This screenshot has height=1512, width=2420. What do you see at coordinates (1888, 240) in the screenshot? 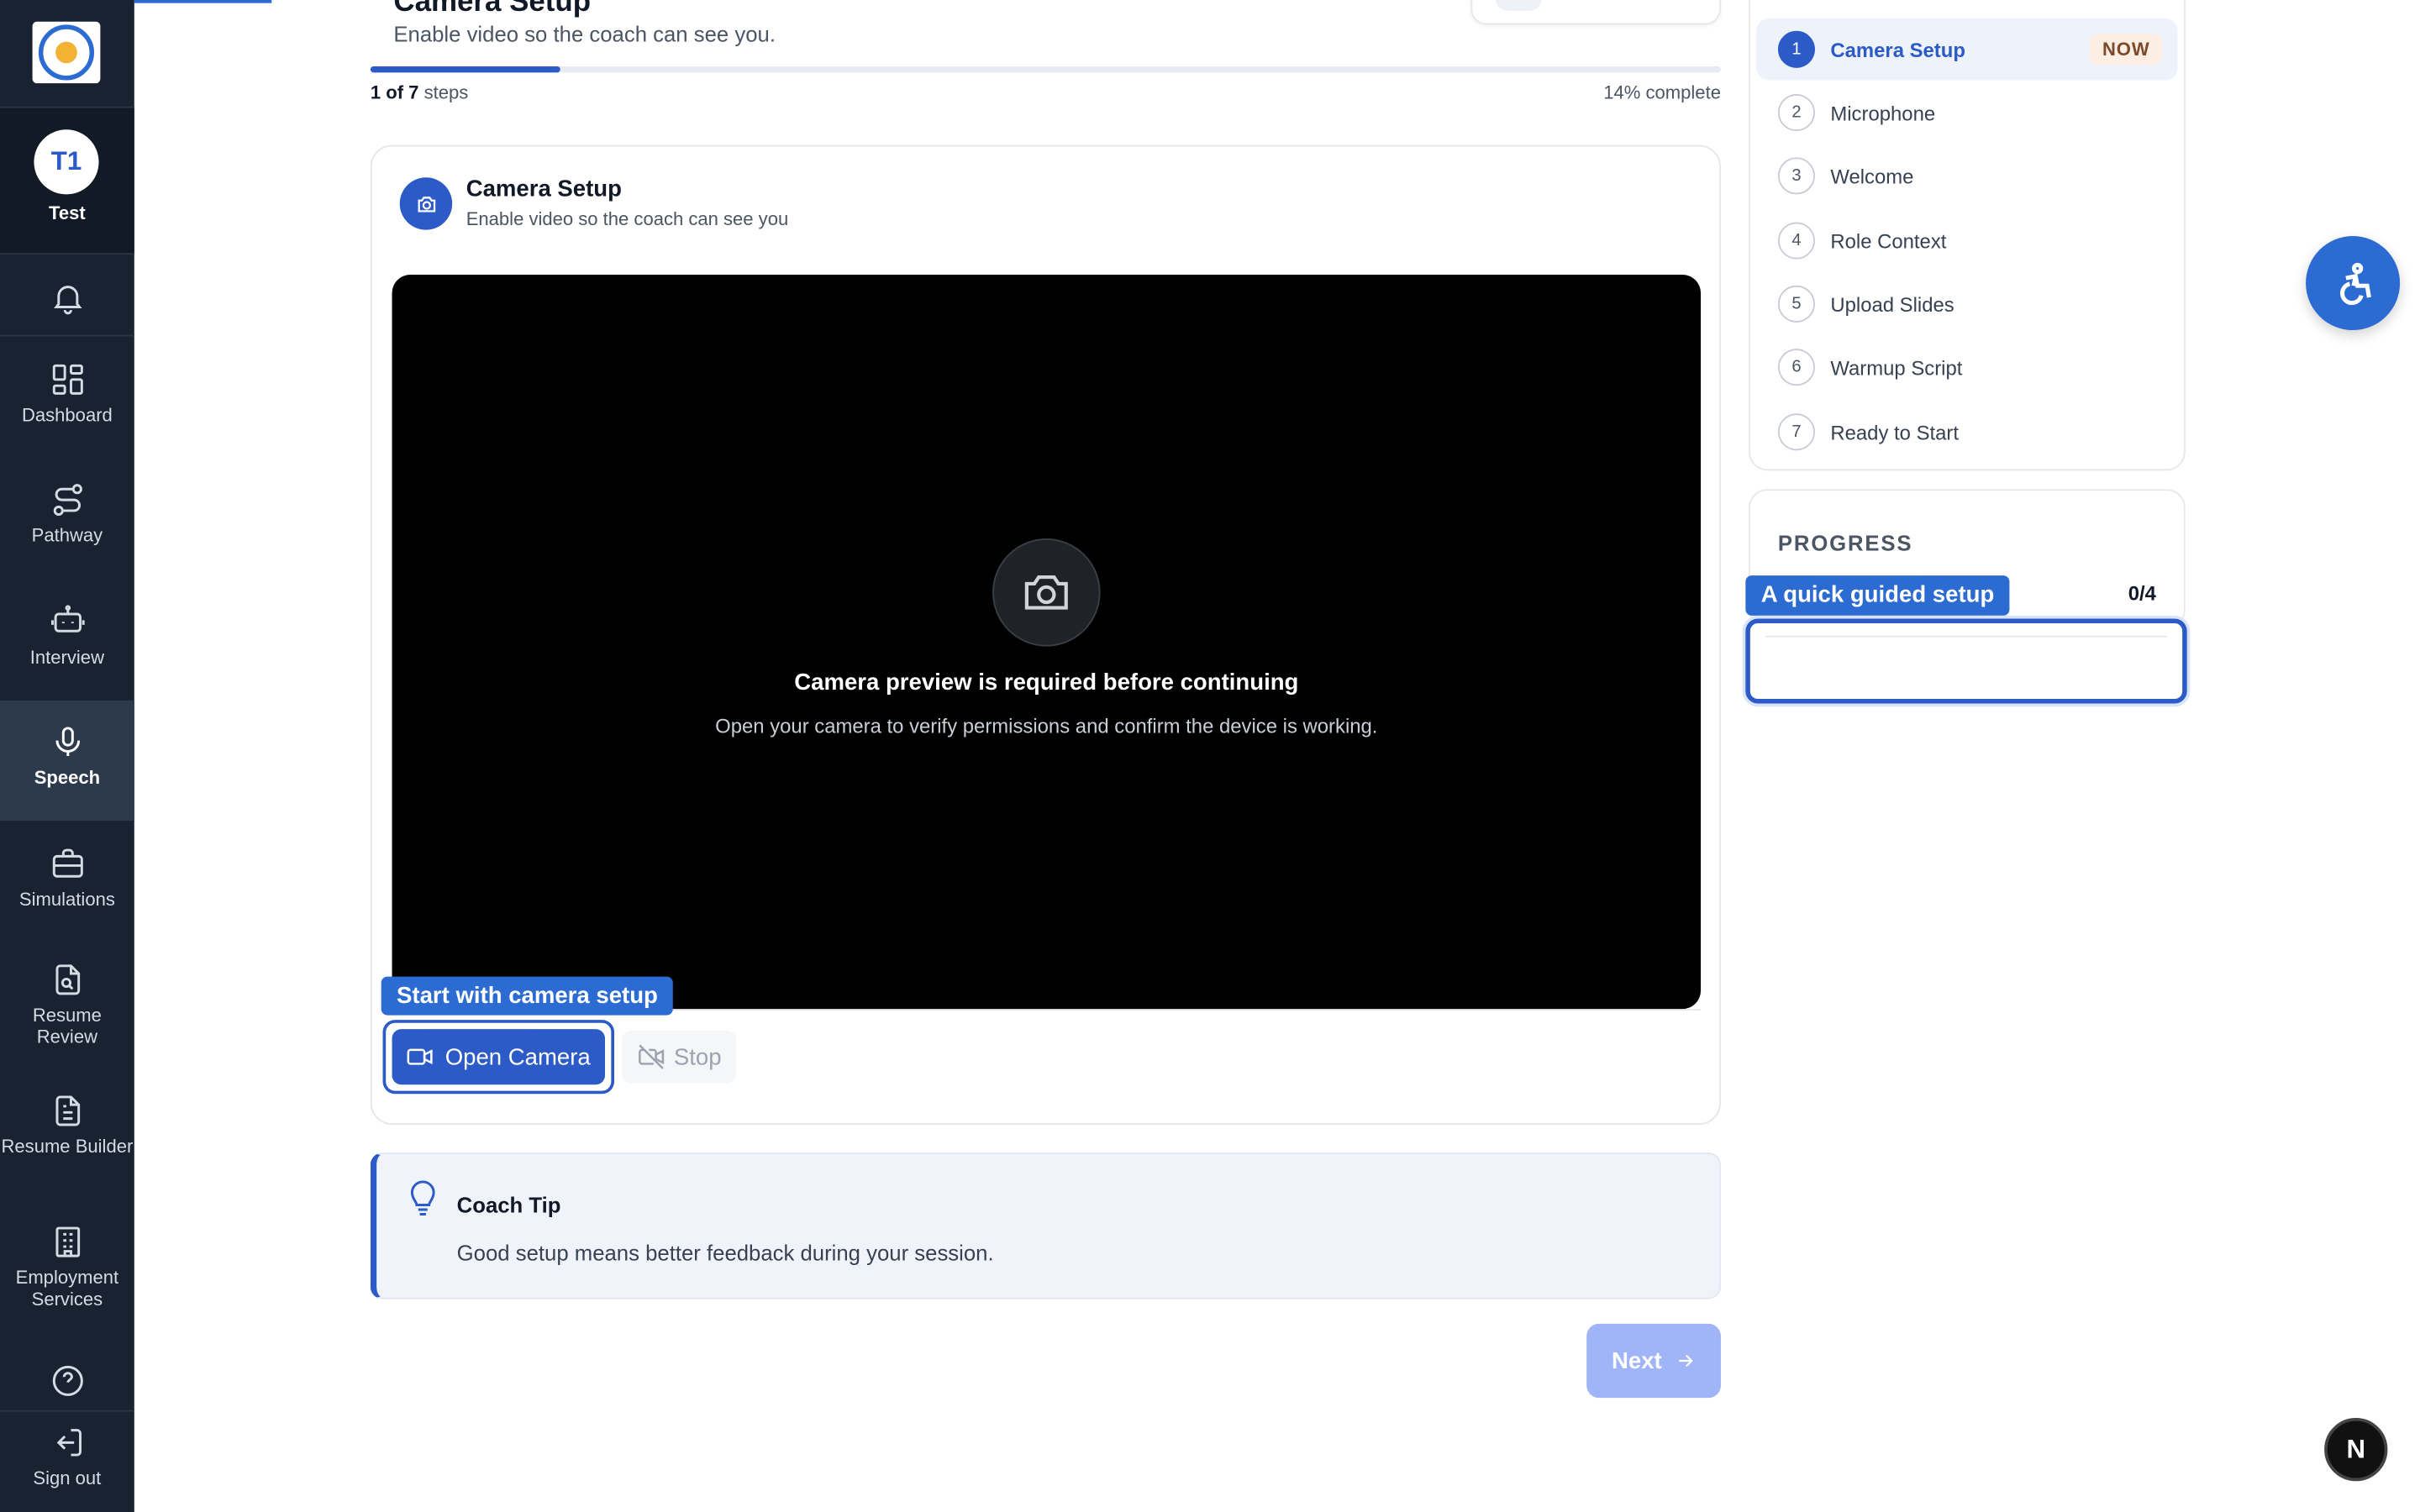
I see `step-label: Role Context` at bounding box center [1888, 240].